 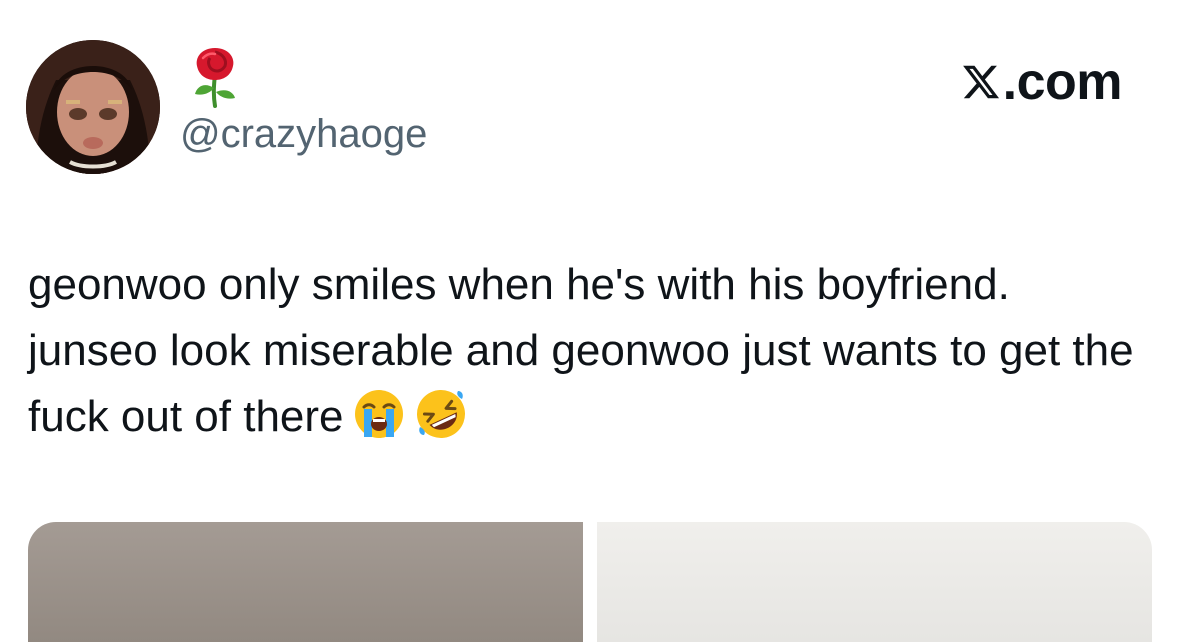 I want to click on user-handle: @crazyhaoge, so click(x=303, y=134).